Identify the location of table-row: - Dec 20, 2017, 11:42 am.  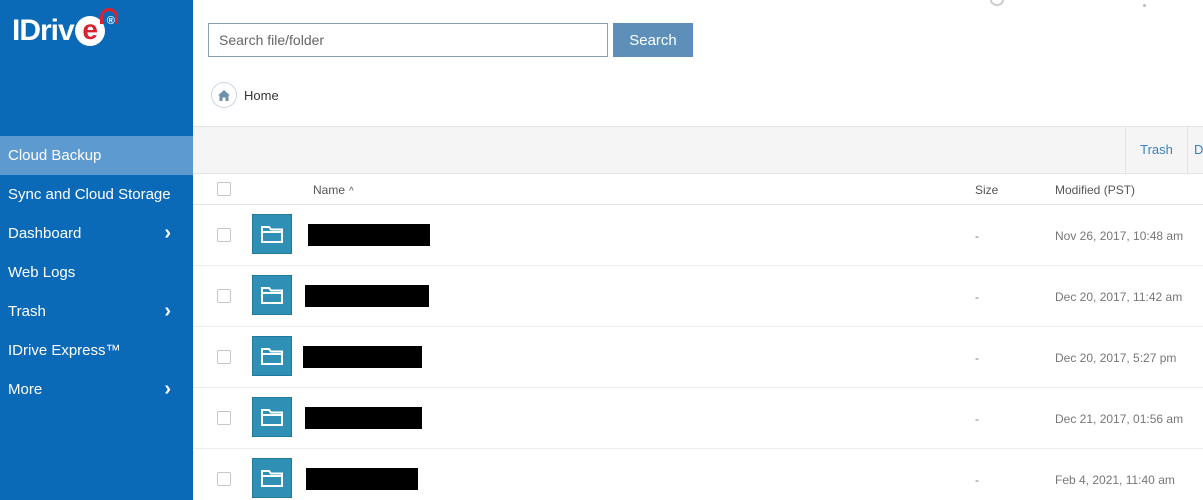
(698, 296).